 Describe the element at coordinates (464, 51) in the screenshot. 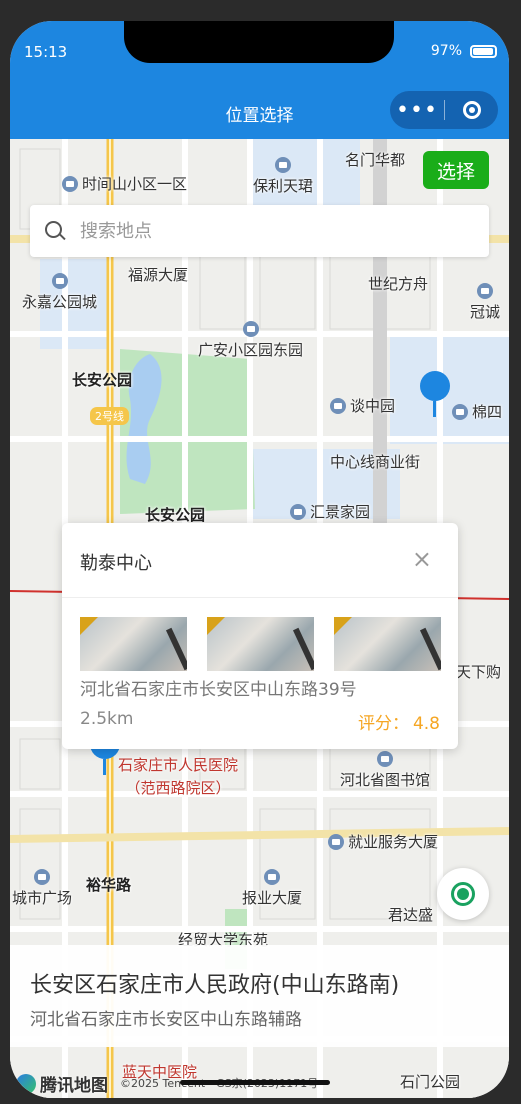

I see `battery-indicator: 97%` at that location.